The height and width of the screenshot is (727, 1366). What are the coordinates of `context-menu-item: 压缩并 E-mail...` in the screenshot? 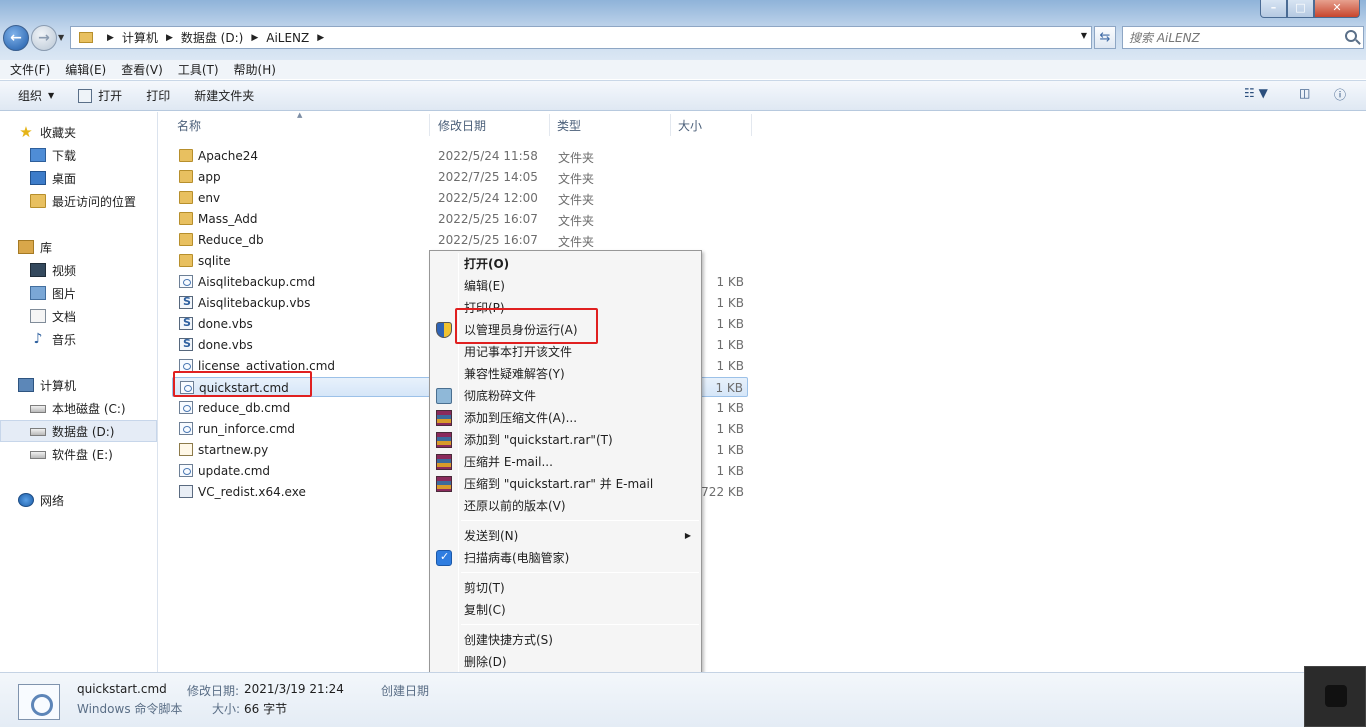 It's located at (508, 462).